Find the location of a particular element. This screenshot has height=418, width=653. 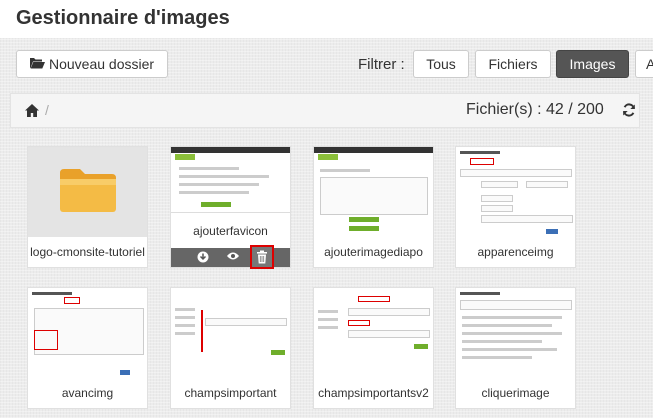

file-count: Fichier(s) : 42 / 200 is located at coordinates (535, 109).